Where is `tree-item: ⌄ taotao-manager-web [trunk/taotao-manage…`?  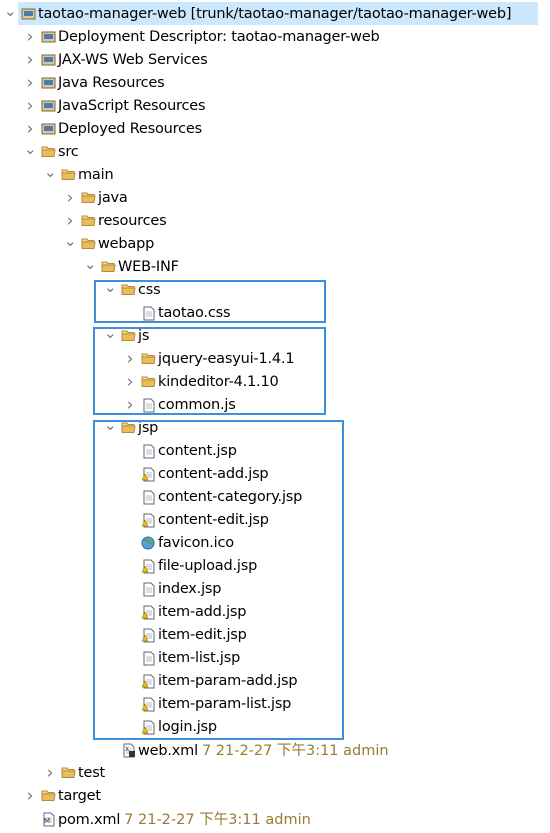
tree-item: ⌄ taotao-manager-web [trunk/taotao-manage… is located at coordinates (271, 13).